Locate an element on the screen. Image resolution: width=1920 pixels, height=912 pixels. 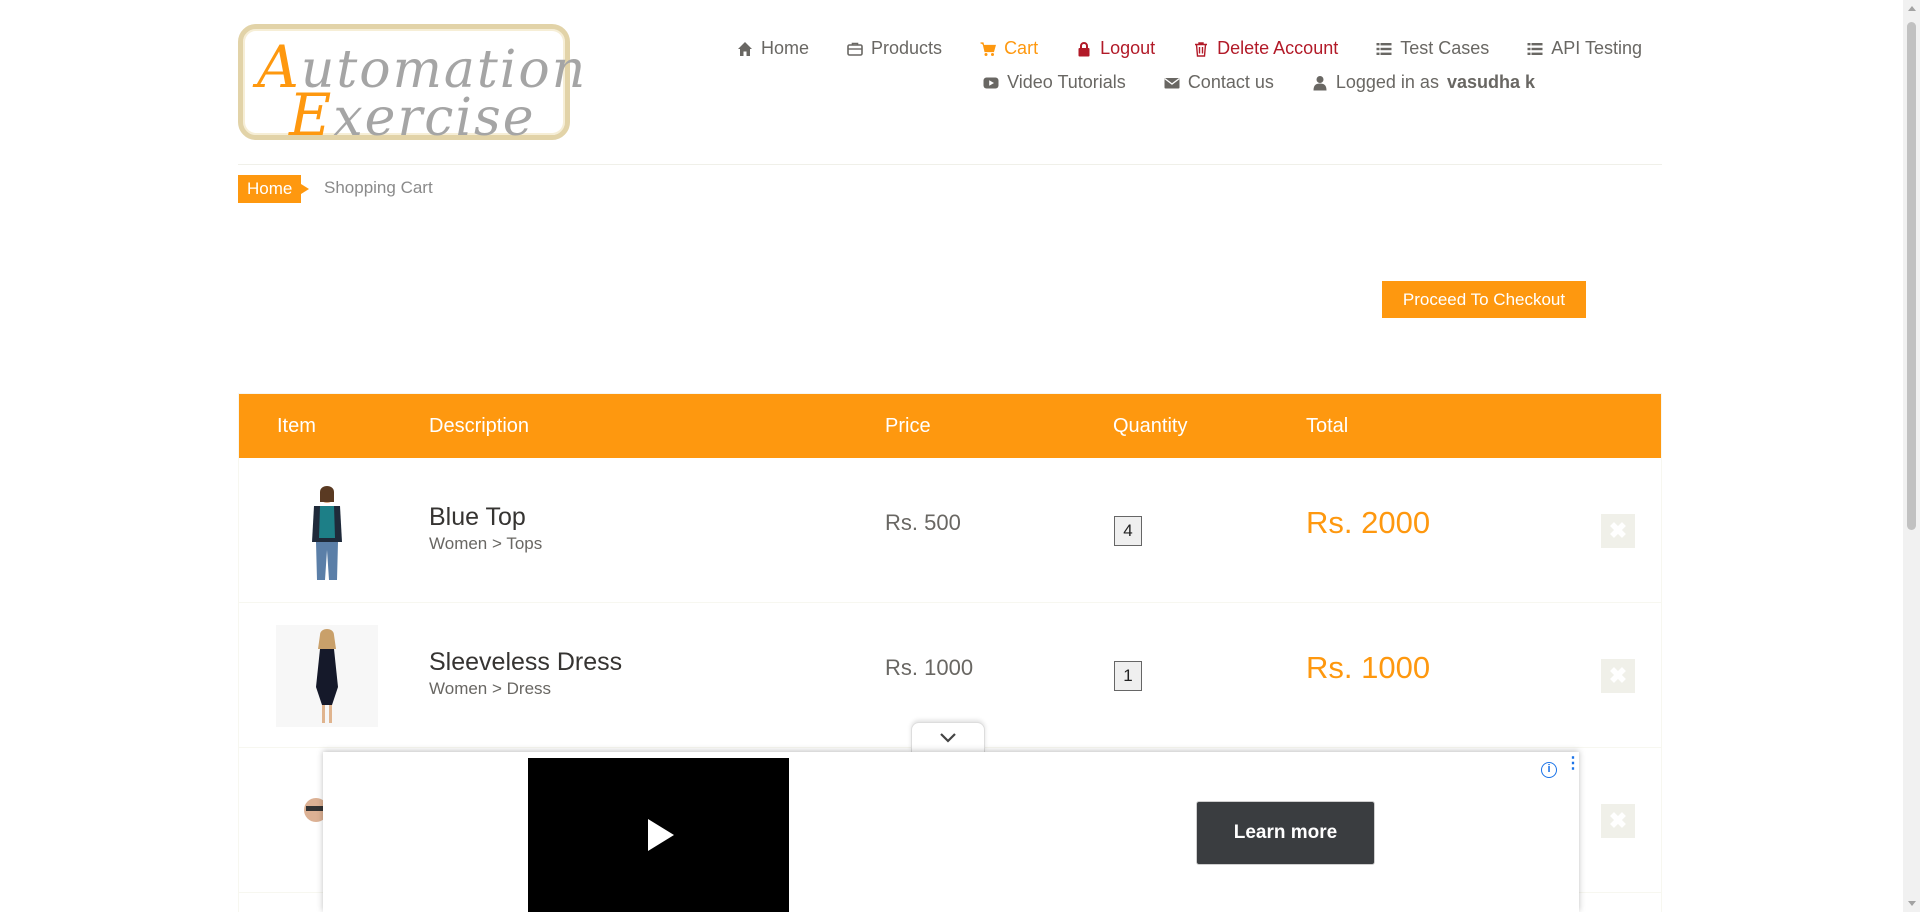
proceed-to-checkout-button: Proceed To Checkout is located at coordinates (1484, 299).